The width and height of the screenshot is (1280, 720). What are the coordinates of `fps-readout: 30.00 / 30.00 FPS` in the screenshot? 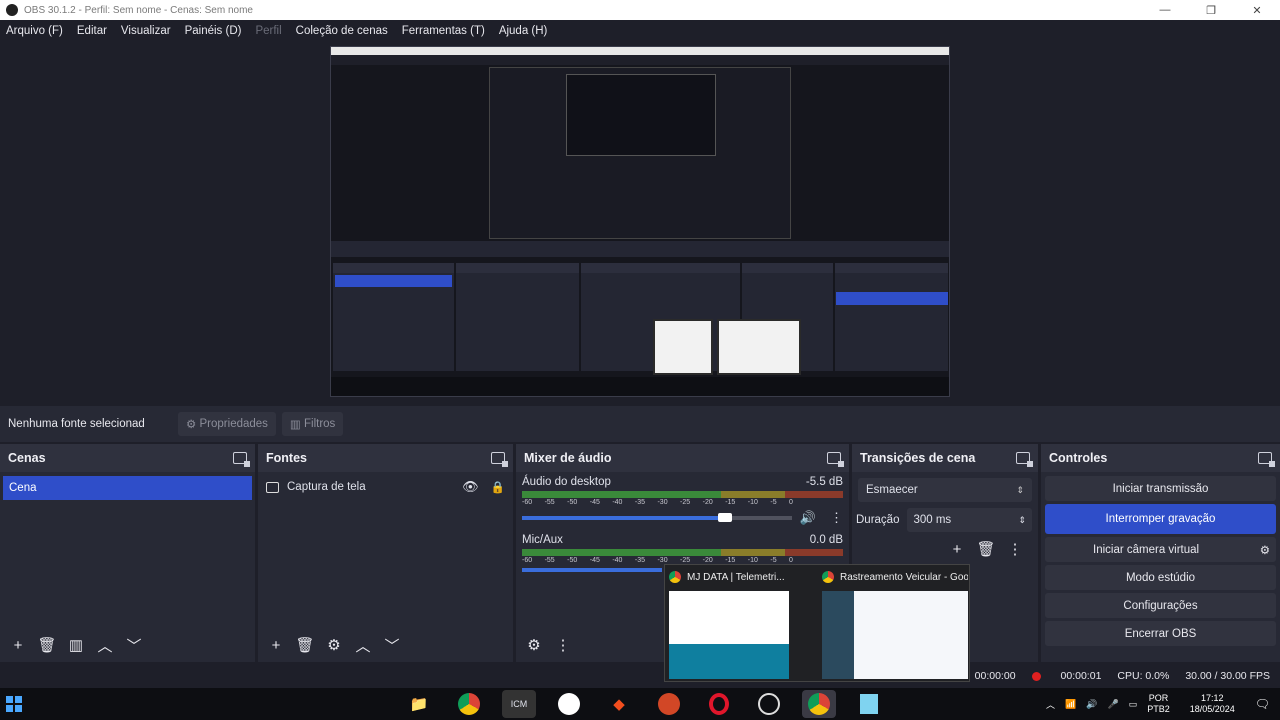 It's located at (1227, 676).